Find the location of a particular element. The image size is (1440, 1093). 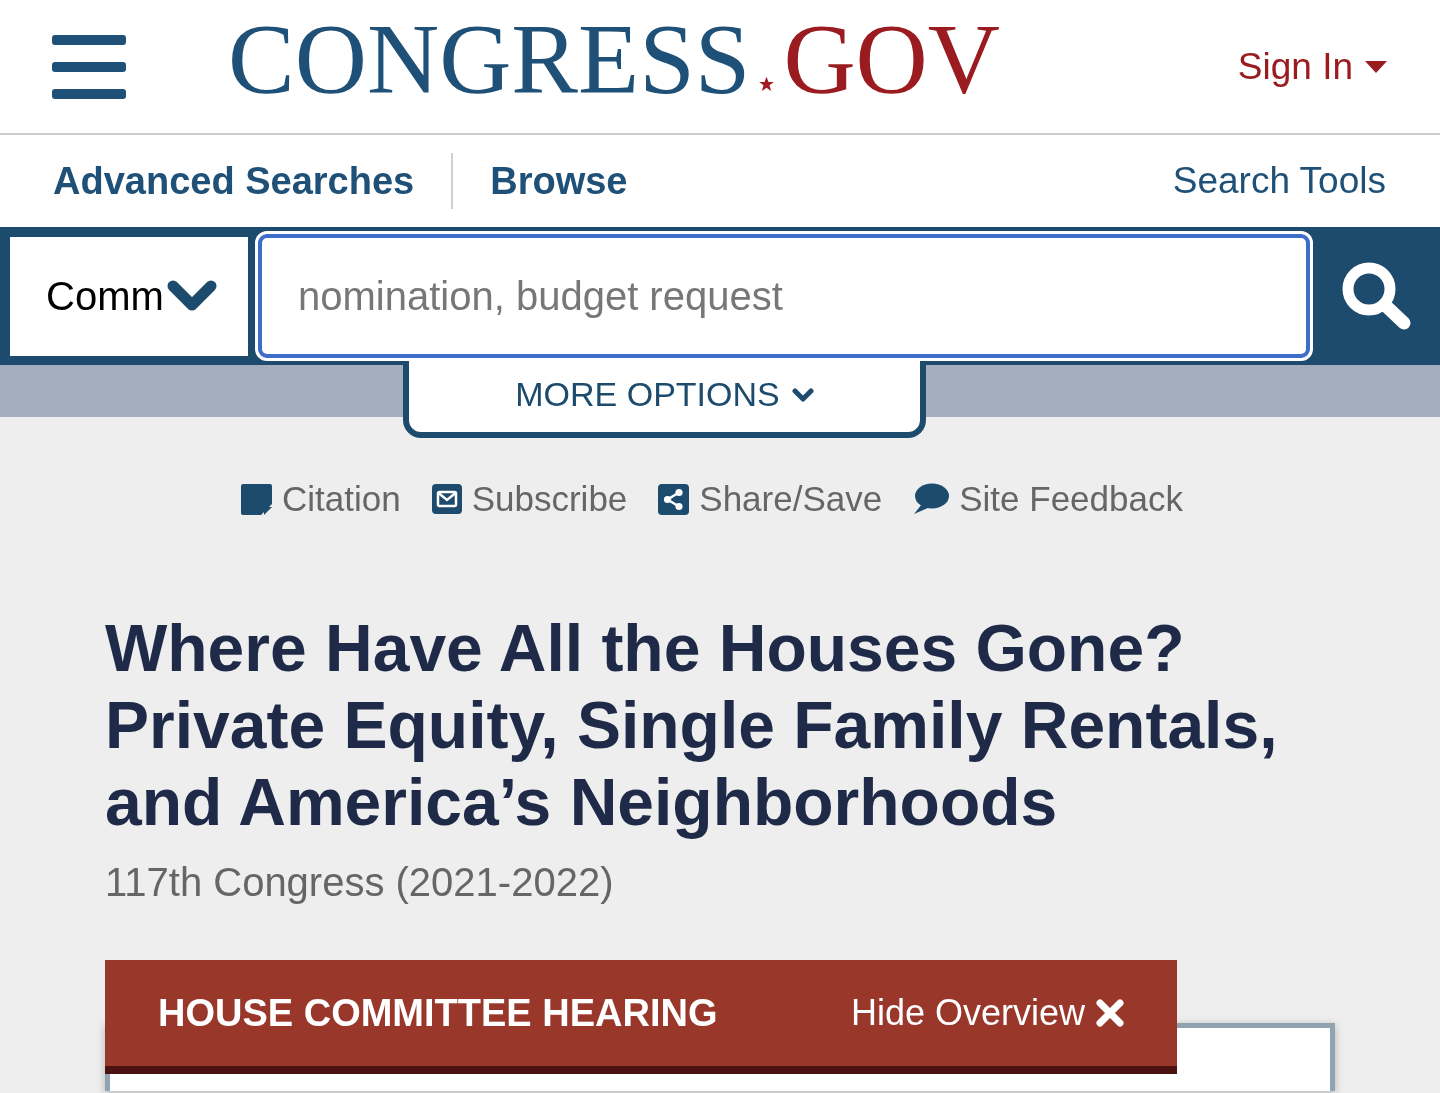

site-logo: CONGRESS GOV is located at coordinates (614, 59).